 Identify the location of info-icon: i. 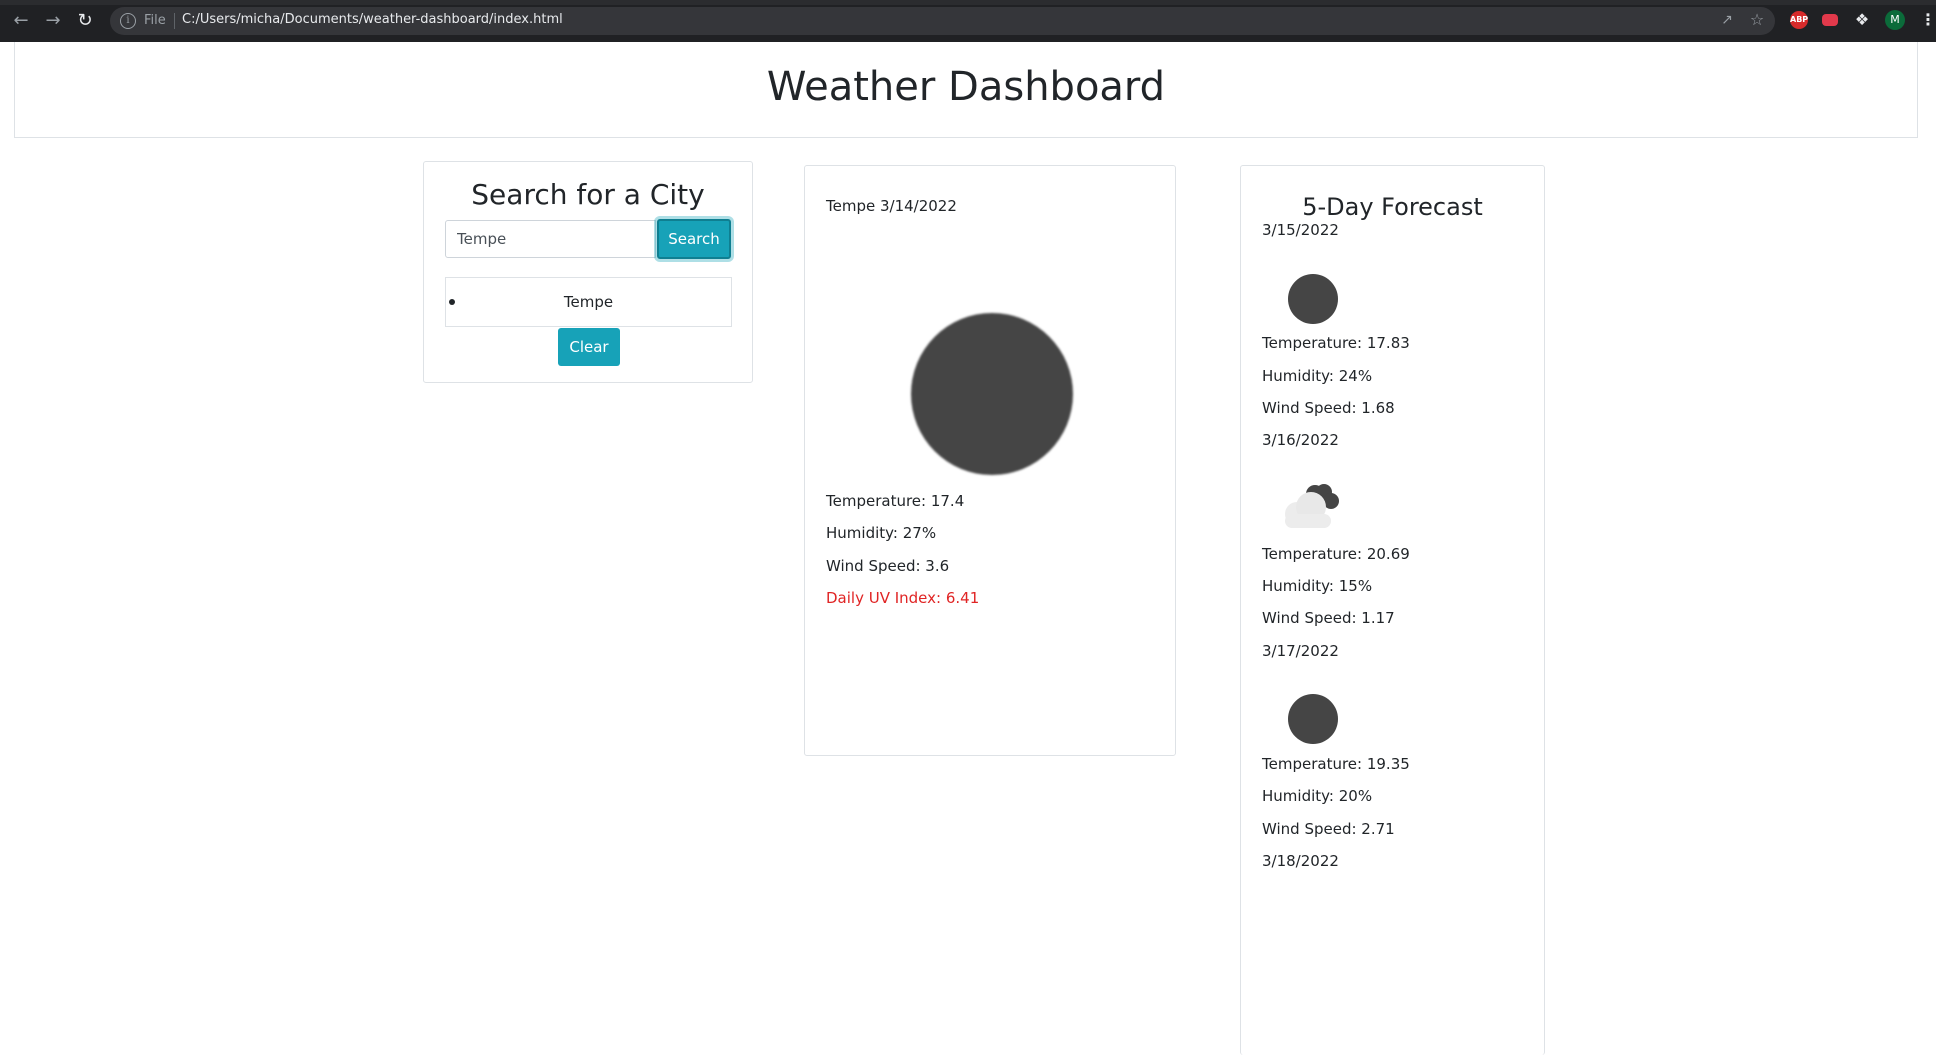
(128, 21).